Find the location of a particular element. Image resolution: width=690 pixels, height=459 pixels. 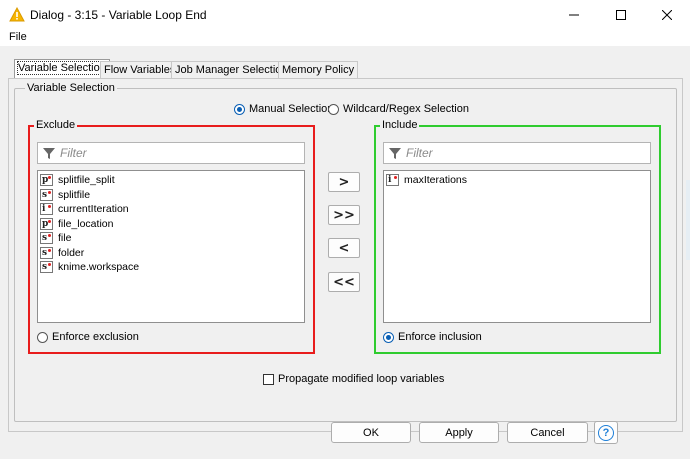

variable-name: splitfile is located at coordinates (74, 194).